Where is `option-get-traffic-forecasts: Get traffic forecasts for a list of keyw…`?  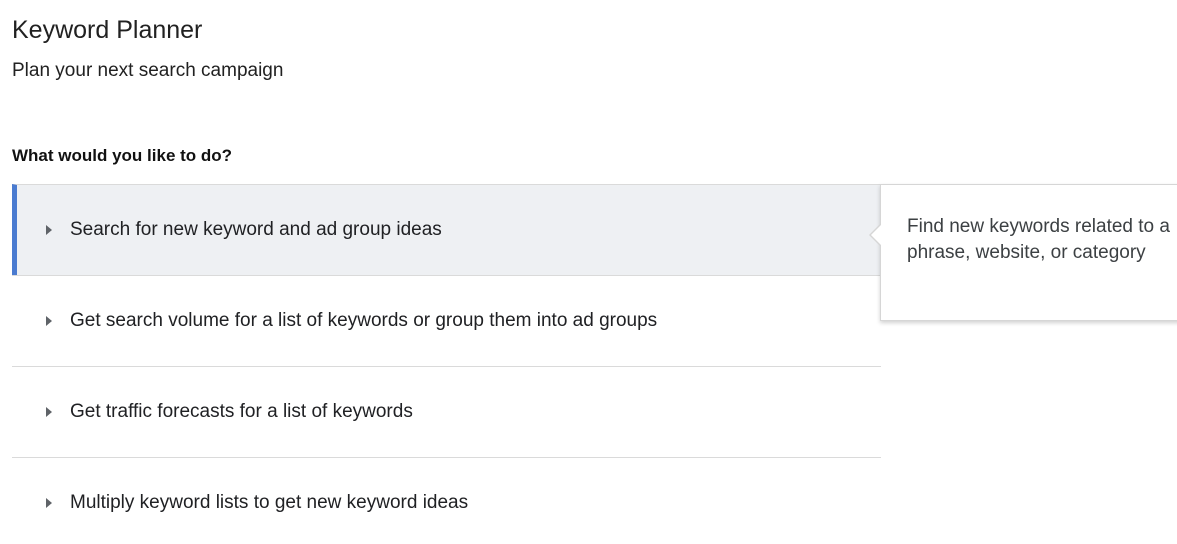 option-get-traffic-forecasts: Get traffic forecasts for a list of keyw… is located at coordinates (446, 411).